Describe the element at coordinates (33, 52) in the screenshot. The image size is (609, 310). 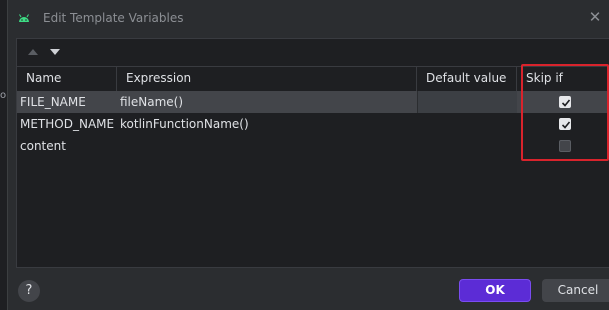
I see `arrow-up-icon` at that location.